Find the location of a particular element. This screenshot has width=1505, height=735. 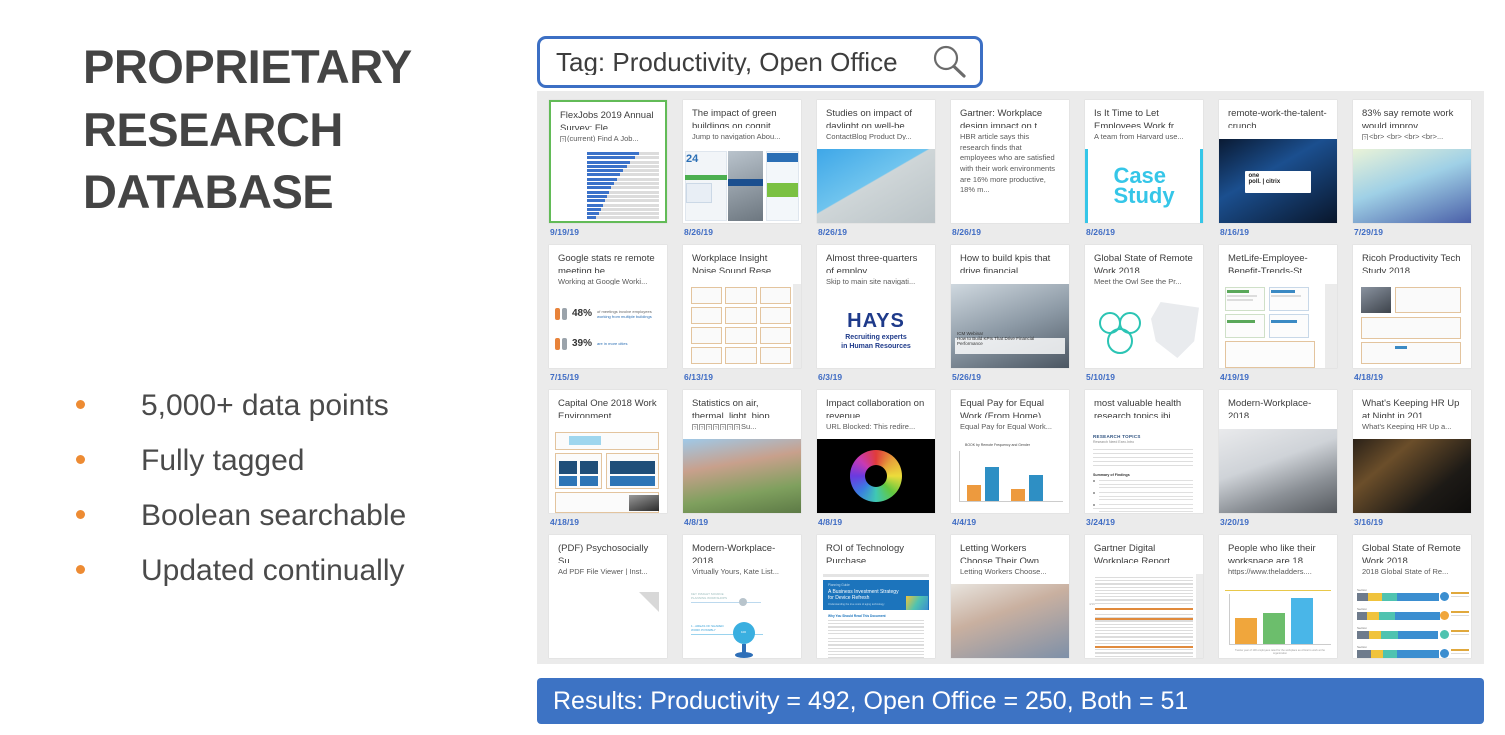

result-card-thumbnail: 4/19 is located at coordinates (1144, 616).